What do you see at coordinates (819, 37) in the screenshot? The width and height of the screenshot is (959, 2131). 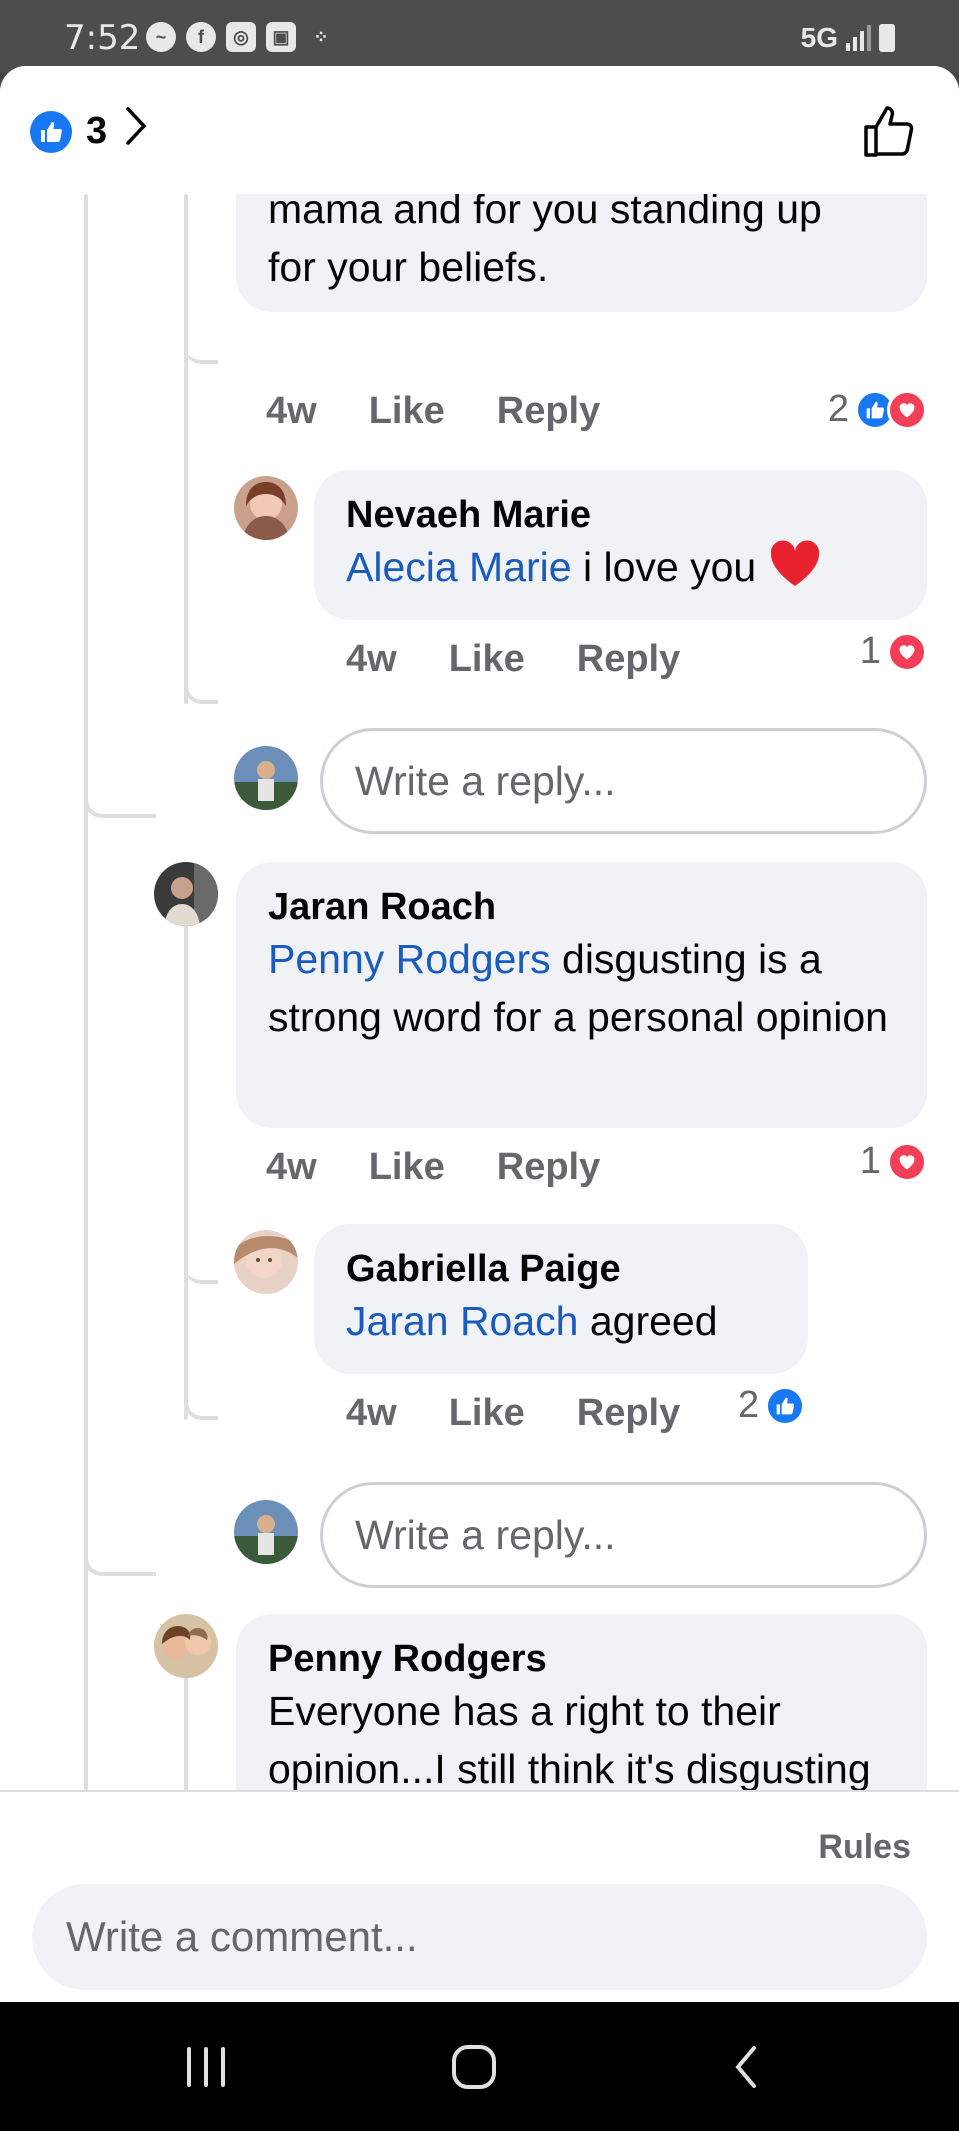 I see `network-label: 5G` at bounding box center [819, 37].